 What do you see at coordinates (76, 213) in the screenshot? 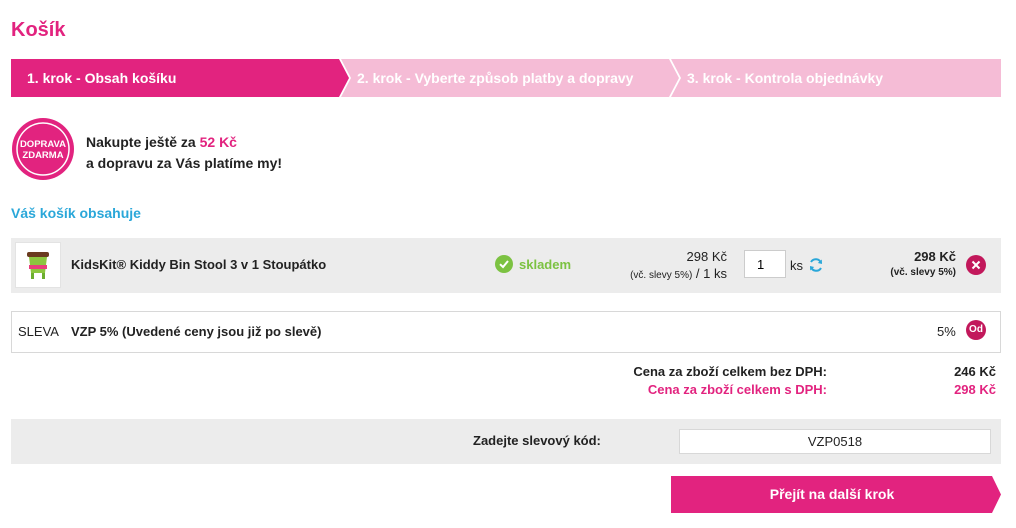
I see `cart-heading: Váš košík obsahuje` at bounding box center [76, 213].